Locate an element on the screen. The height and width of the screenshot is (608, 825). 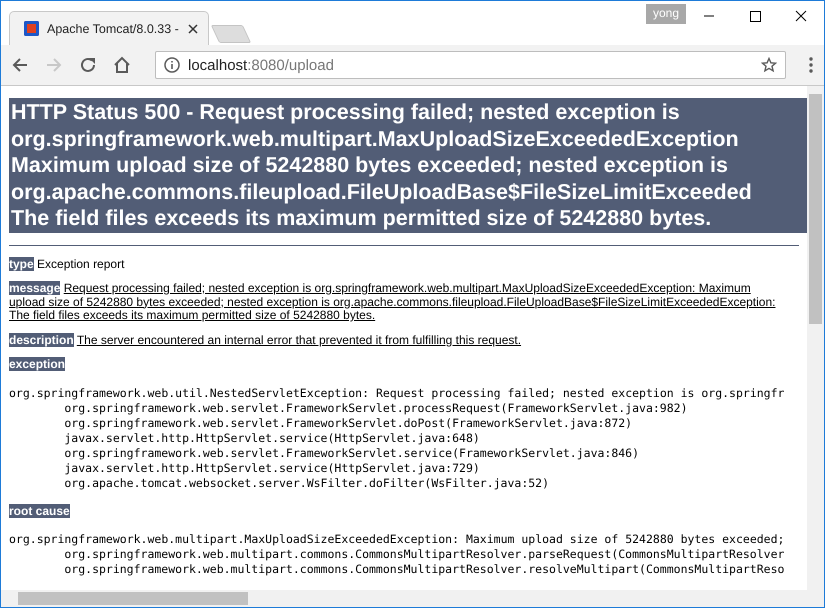
stack-trace-line: org.springframework.web.servlet.FrameworkServlet.processRequest(FrameworkServlet.java:982) is located at coordinates (375, 408).